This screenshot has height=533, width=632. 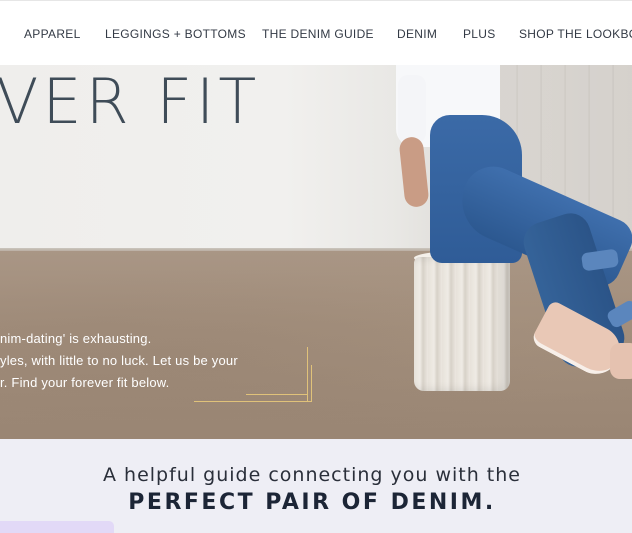 What do you see at coordinates (85, 382) in the screenshot?
I see `hero-body-line: r. Find your forever fit below.` at bounding box center [85, 382].